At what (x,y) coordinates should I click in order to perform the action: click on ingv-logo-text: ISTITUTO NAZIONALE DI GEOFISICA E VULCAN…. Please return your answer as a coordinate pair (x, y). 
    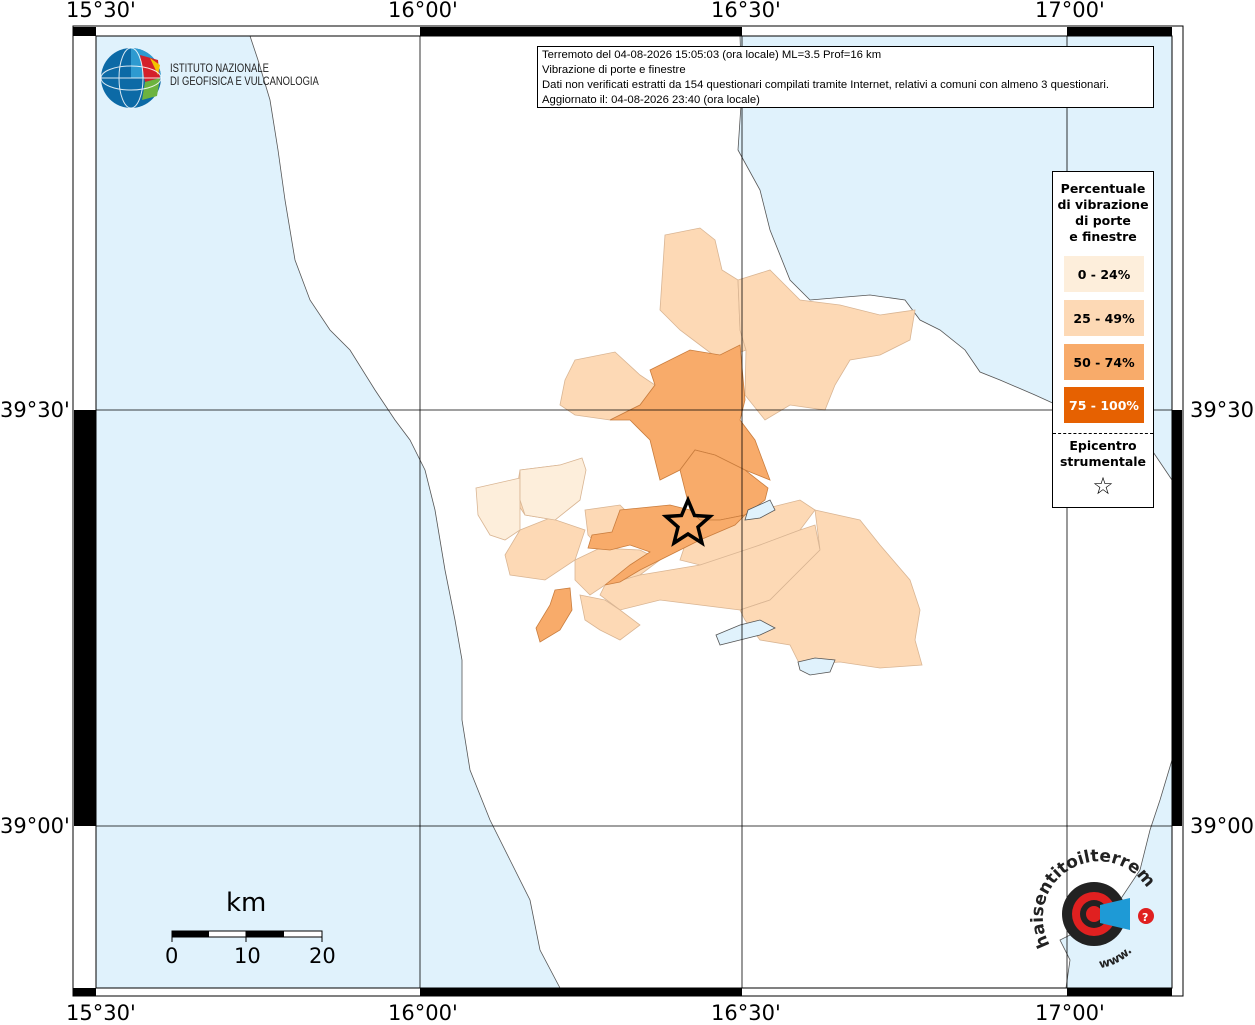
    Looking at the image, I should click on (244, 76).